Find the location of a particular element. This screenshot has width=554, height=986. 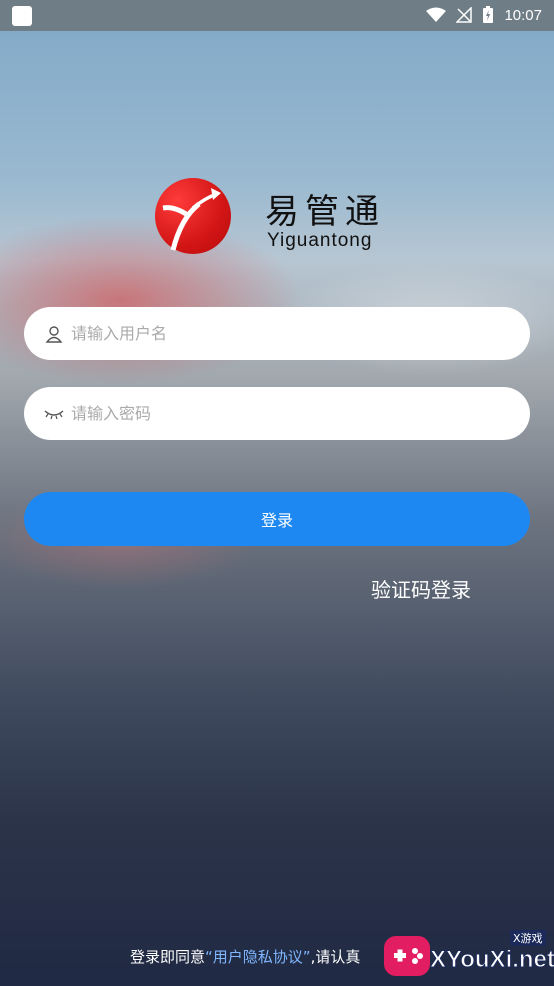

notification-icon is located at coordinates (22, 16).